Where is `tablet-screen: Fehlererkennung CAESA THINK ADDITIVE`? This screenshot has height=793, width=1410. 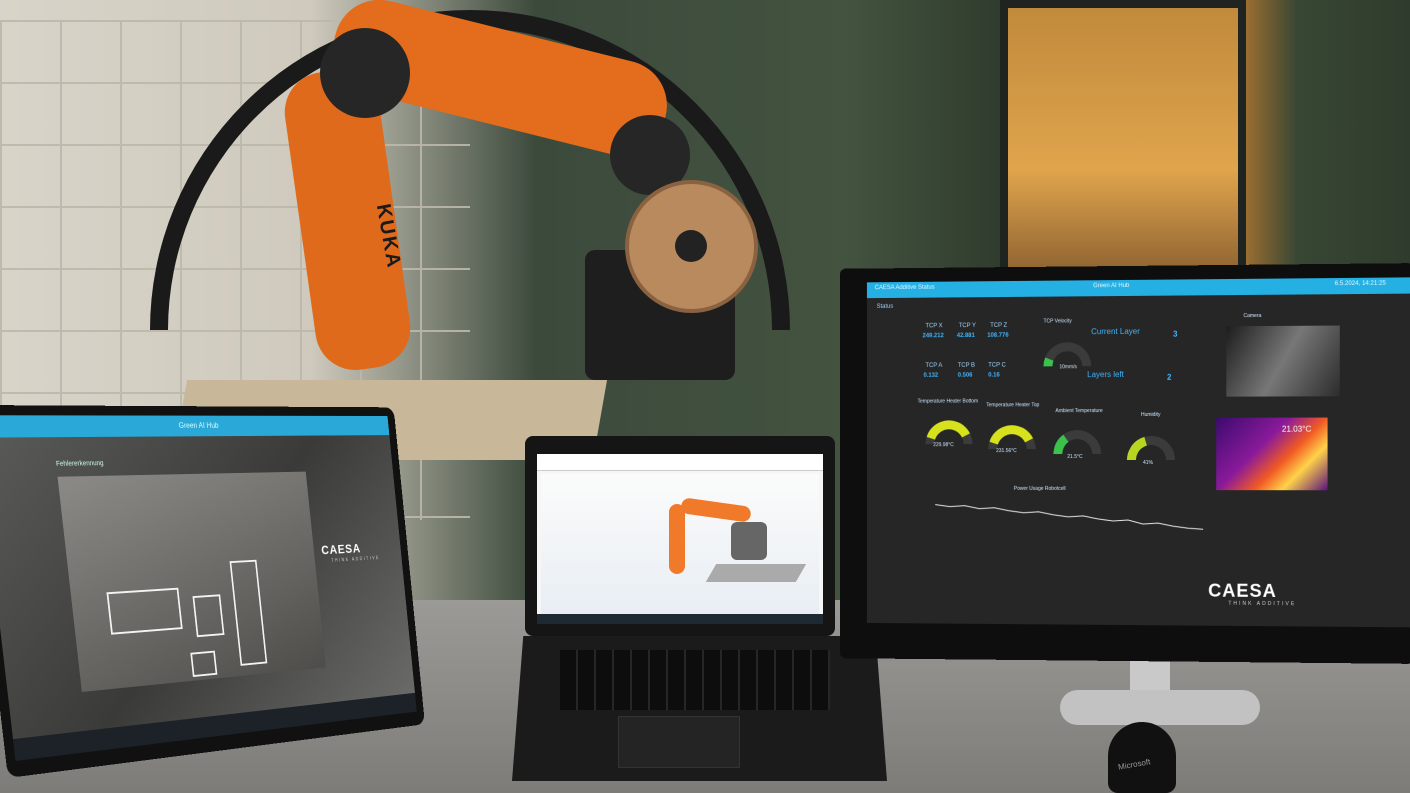
tablet-screen: Fehlererkennung CAESA THINK ADDITIVE is located at coordinates (207, 587).